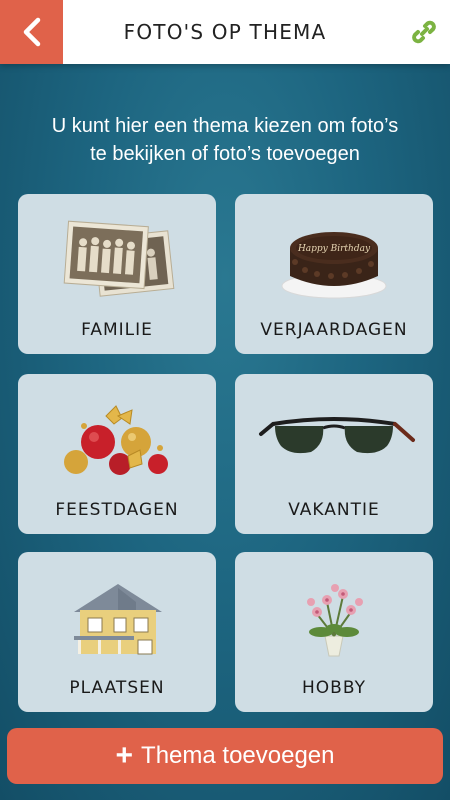 Image resolution: width=450 pixels, height=800 pixels. Describe the element at coordinates (334, 688) in the screenshot. I see `theme-label: HOBBY` at that location.